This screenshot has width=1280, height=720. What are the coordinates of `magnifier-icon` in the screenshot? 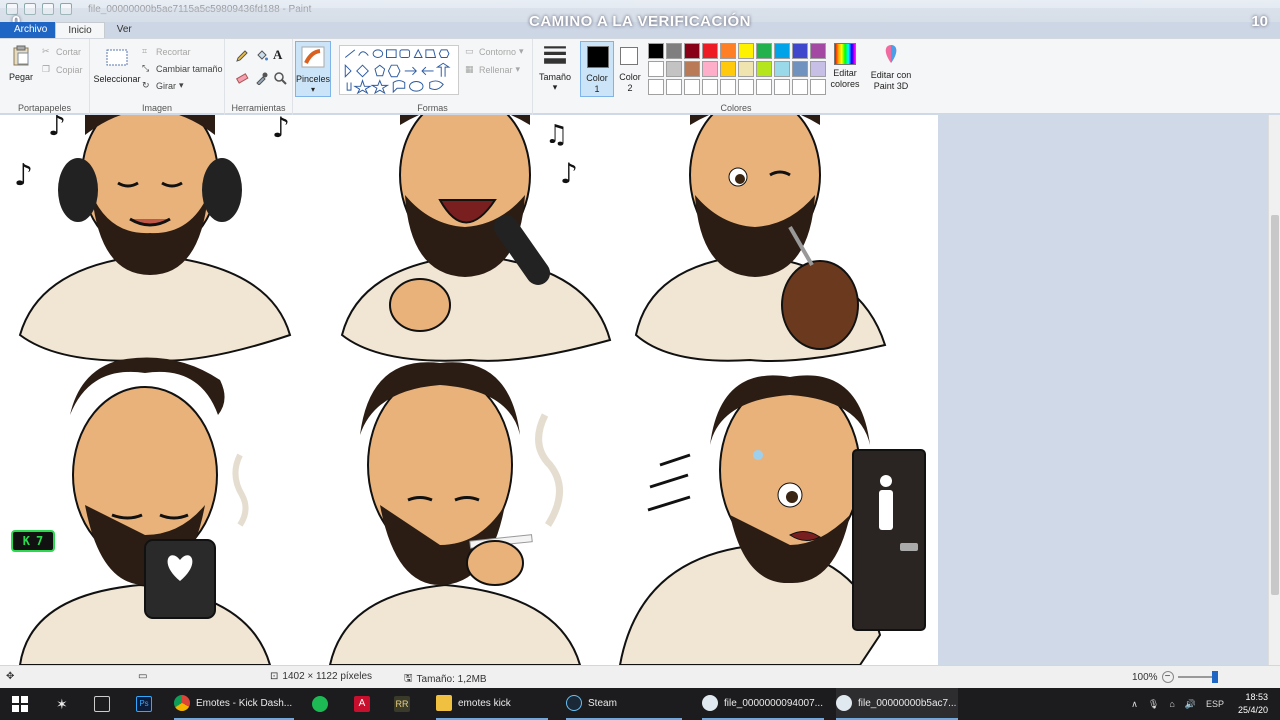 It's located at (280, 78).